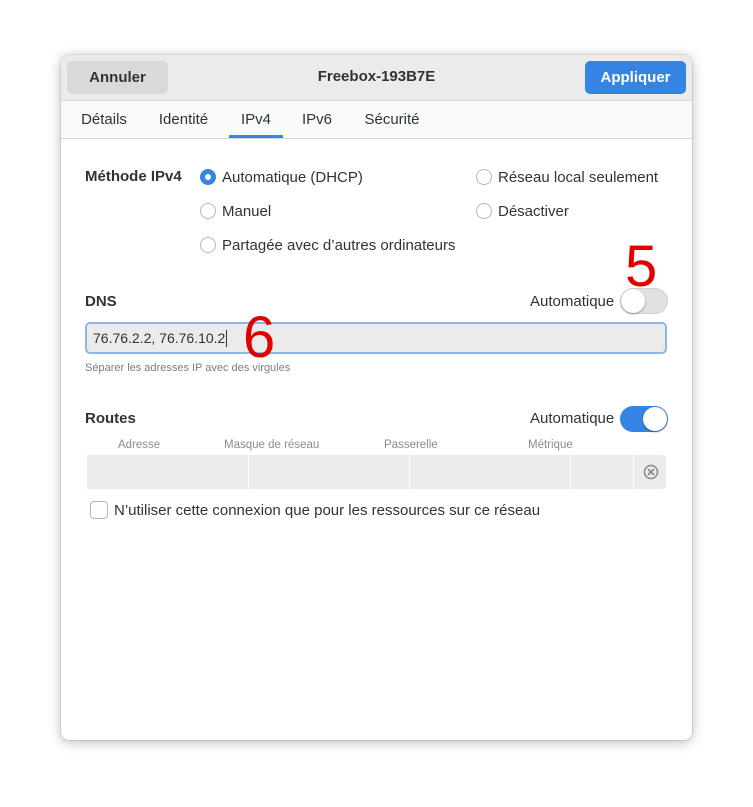 The width and height of the screenshot is (753, 807). What do you see at coordinates (655, 419) in the screenshot?
I see `switch-knob` at bounding box center [655, 419].